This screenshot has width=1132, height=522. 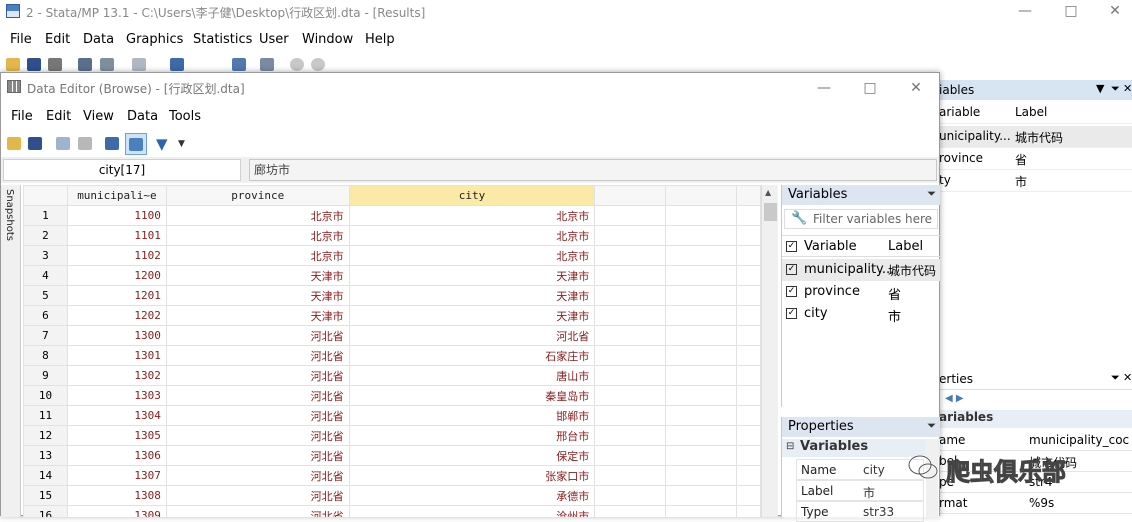 What do you see at coordinates (116, 511) in the screenshot?
I see `cell-municipality-code: 1309` at bounding box center [116, 511].